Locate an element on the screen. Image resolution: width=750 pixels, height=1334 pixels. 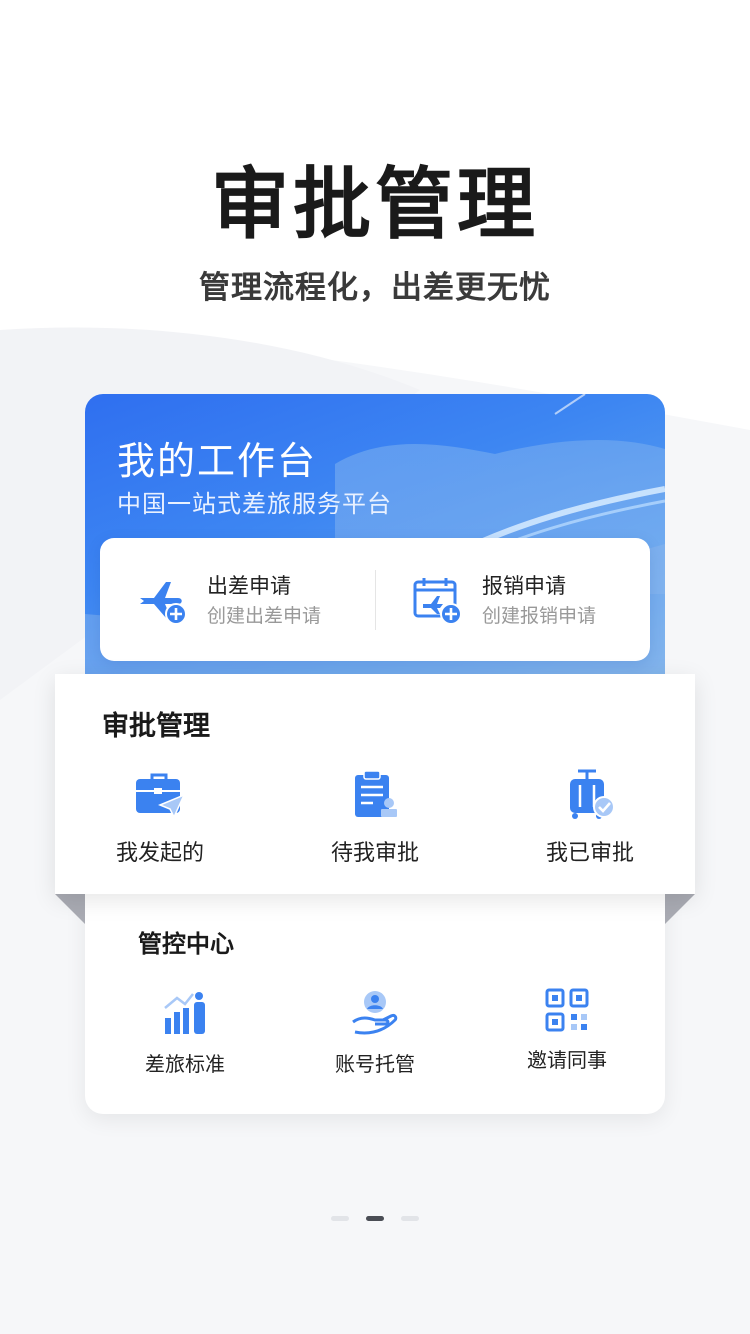
fold-shadow-left is located at coordinates (70, 909).